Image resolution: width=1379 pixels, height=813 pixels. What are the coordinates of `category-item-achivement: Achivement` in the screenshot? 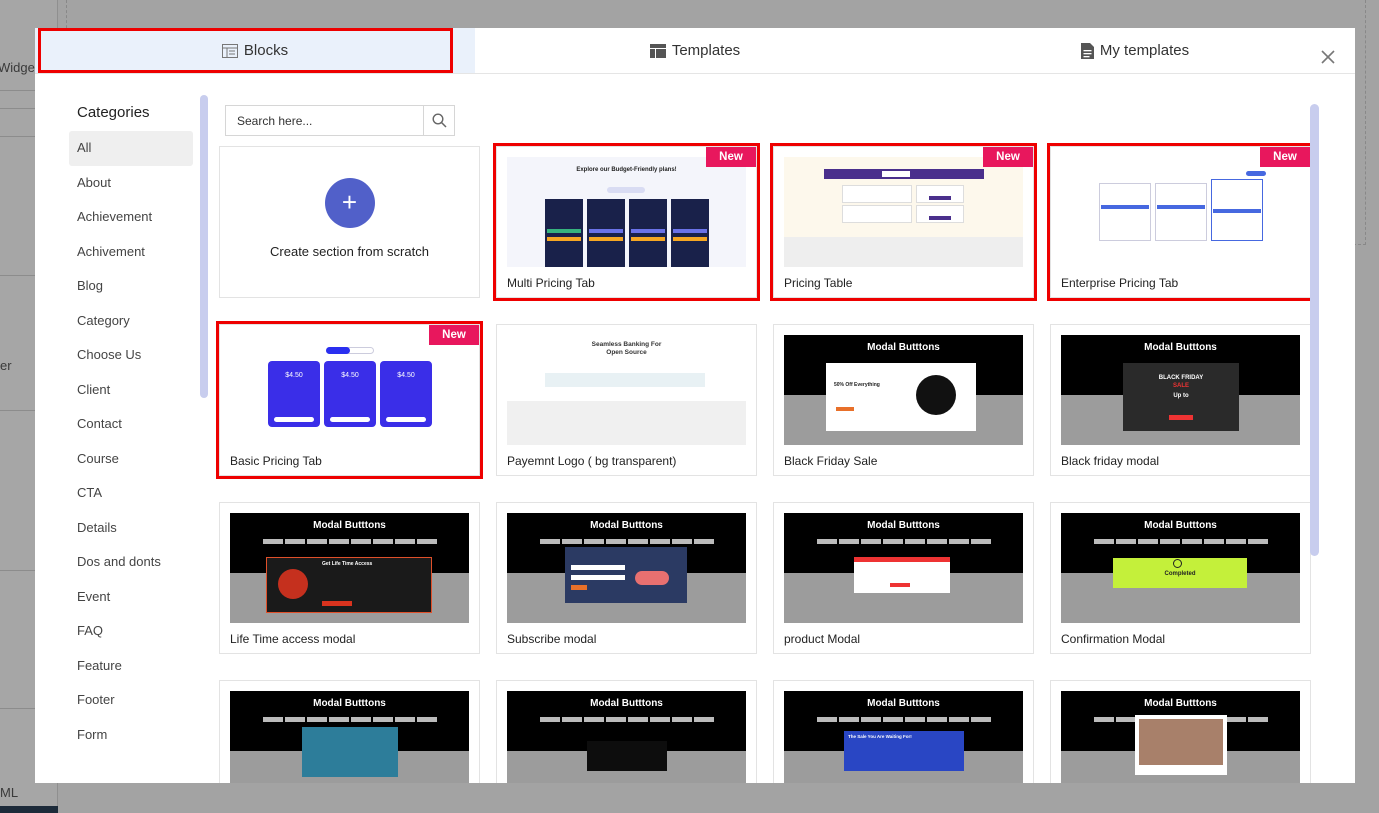 It's located at (131, 252).